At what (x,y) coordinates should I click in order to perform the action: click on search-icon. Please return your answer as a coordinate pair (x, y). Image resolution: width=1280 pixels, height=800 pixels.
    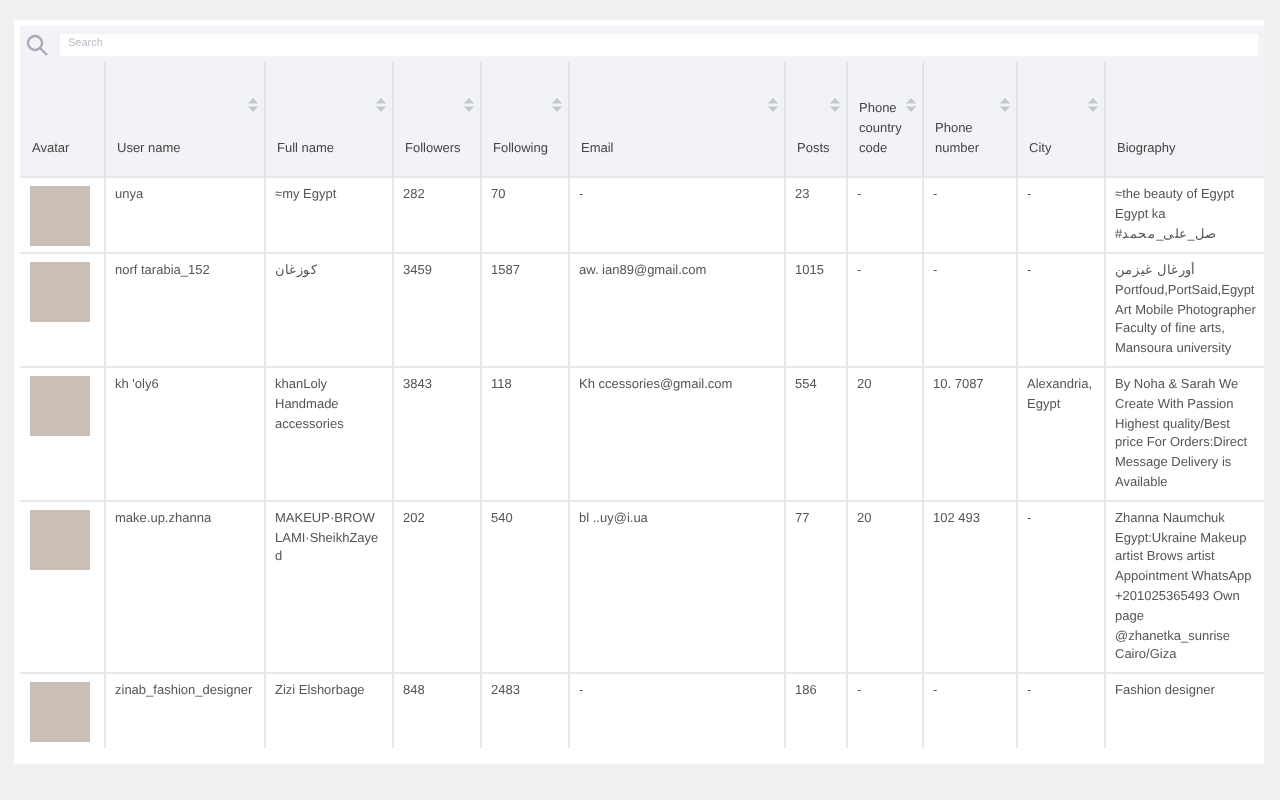
    Looking at the image, I should click on (37, 44).